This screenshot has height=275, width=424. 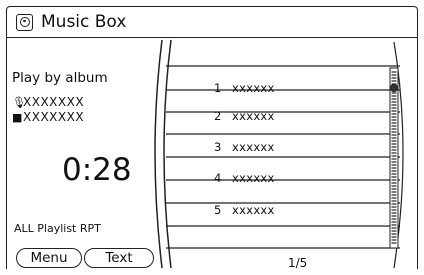 What do you see at coordinates (57, 228) in the screenshot?
I see `repeat-status: ALL Playlist RPT` at bounding box center [57, 228].